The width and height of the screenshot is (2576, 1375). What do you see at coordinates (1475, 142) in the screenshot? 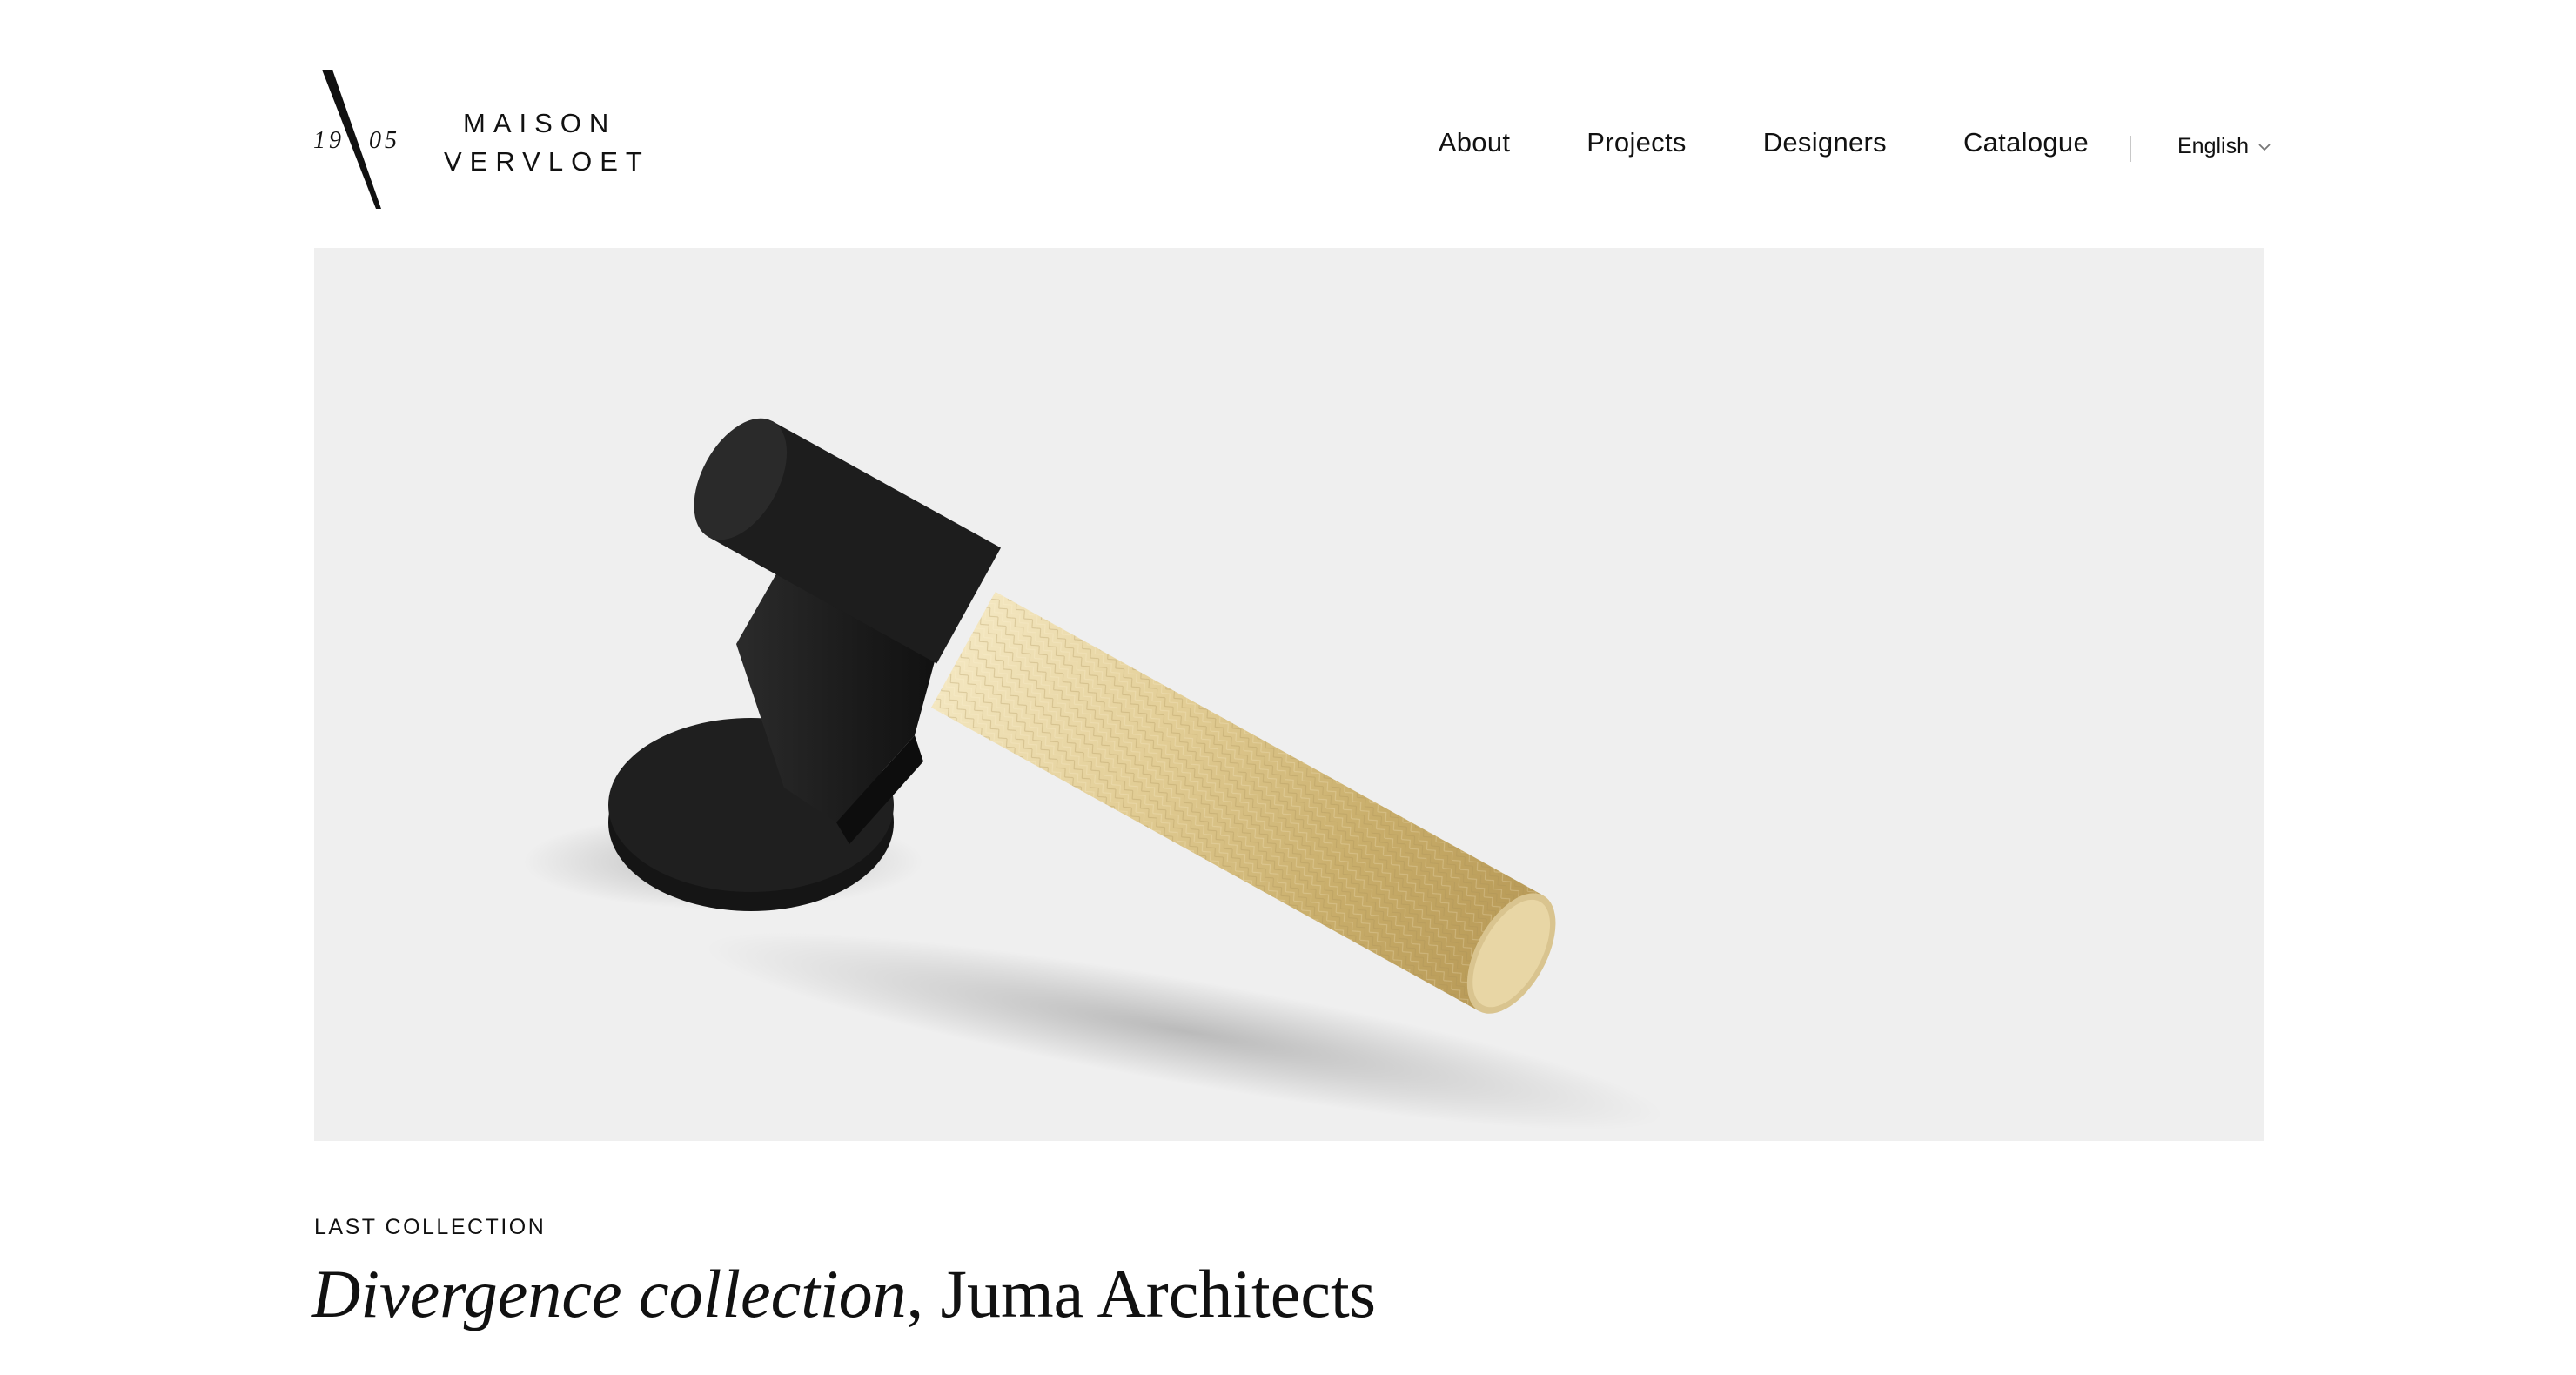
I see `nav-about: About` at bounding box center [1475, 142].